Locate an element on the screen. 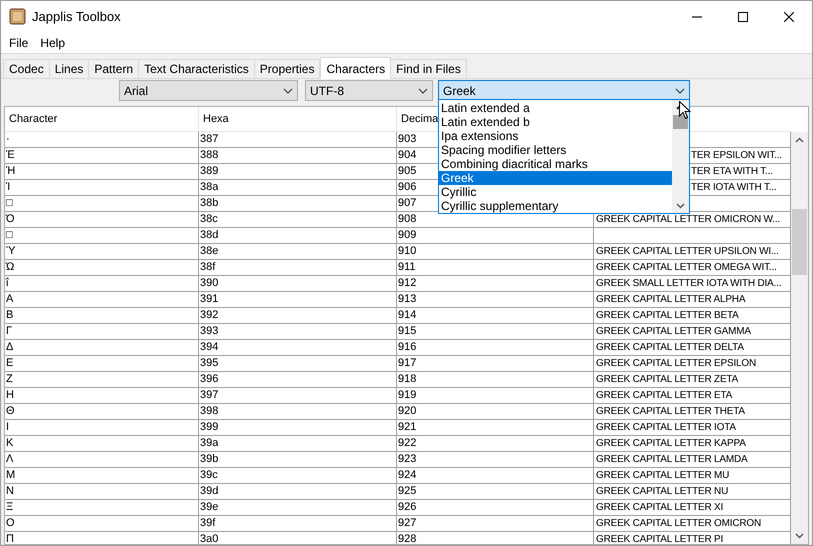 This screenshot has width=813, height=546. table-cell: 39f is located at coordinates (298, 524).